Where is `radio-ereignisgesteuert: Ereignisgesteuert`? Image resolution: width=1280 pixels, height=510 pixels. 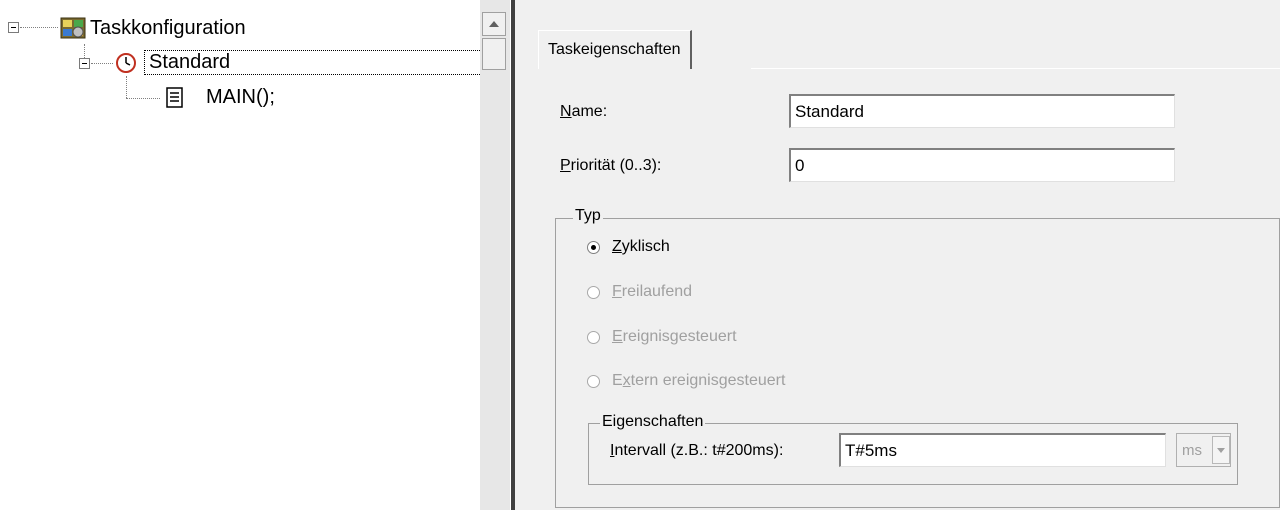
radio-ereignisgesteuert: Ereignisgesteuert is located at coordinates (662, 337).